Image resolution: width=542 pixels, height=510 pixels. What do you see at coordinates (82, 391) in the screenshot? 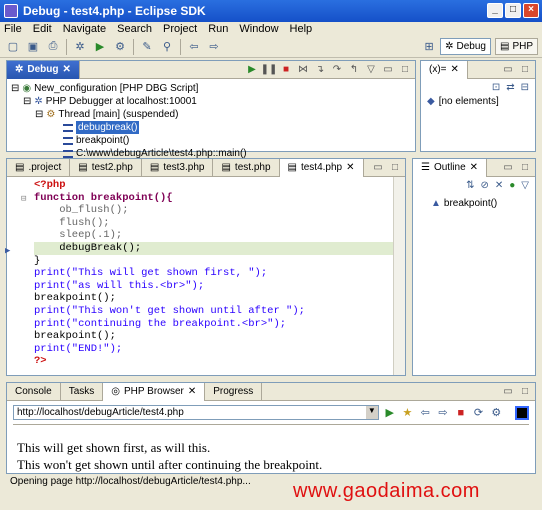
I see `tab-tasks: Tasks` at bounding box center [82, 391].